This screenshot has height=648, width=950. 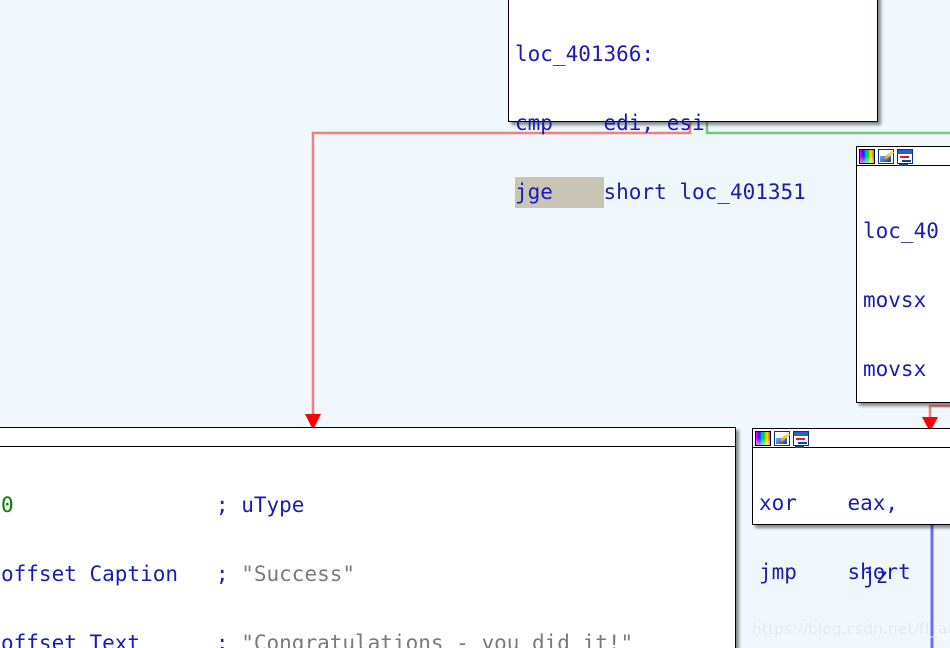 I want to click on code-line: offset Caption; "Success", so click(x=368, y=574).